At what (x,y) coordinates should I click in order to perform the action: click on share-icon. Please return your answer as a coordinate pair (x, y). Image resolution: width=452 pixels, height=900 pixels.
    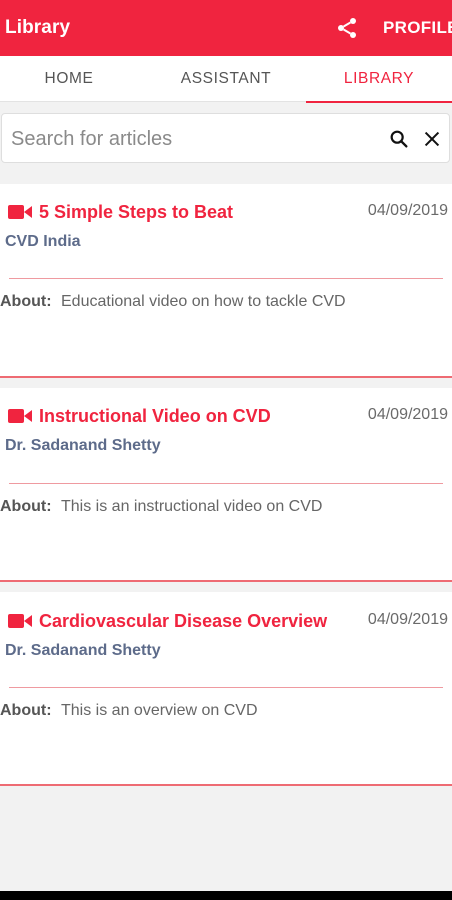
    Looking at the image, I should click on (347, 28).